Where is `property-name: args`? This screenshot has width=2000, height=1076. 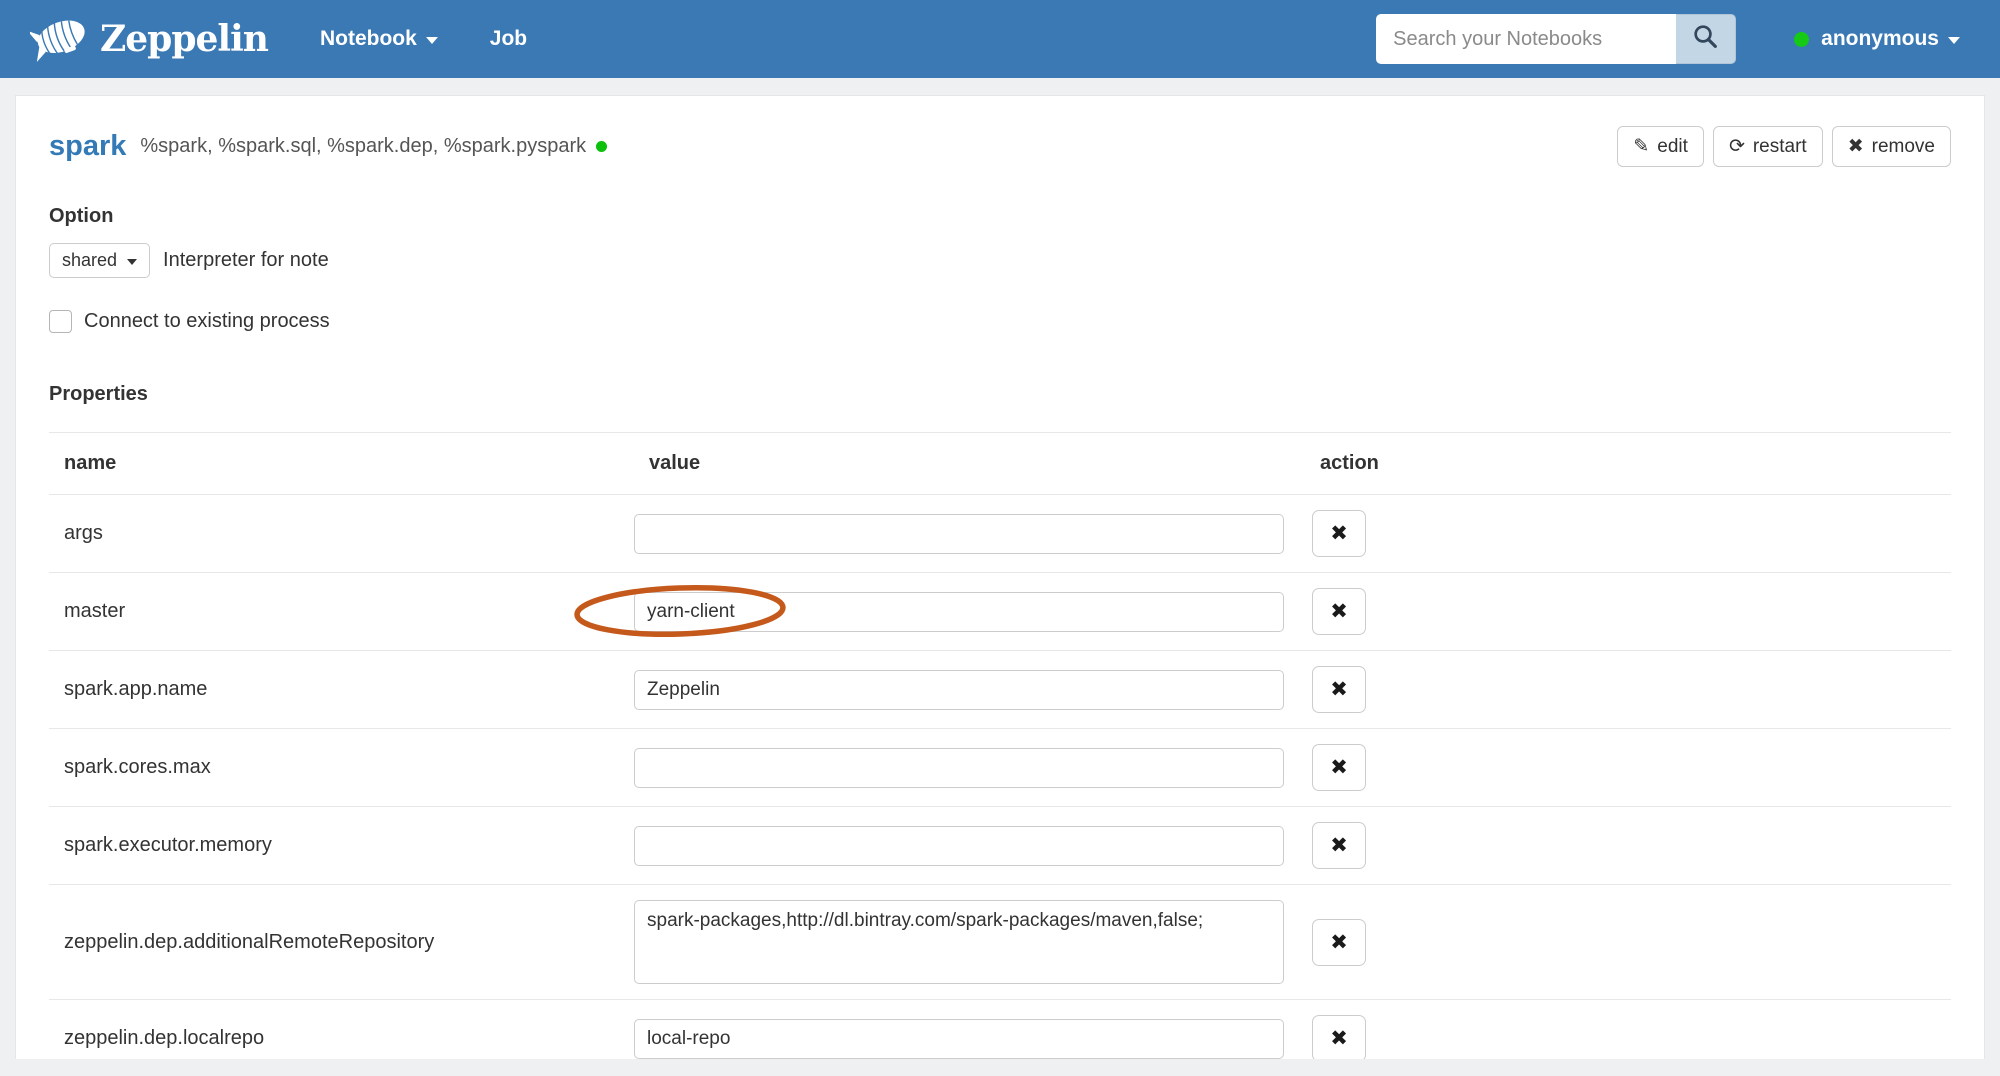
property-name: args is located at coordinates (83, 533).